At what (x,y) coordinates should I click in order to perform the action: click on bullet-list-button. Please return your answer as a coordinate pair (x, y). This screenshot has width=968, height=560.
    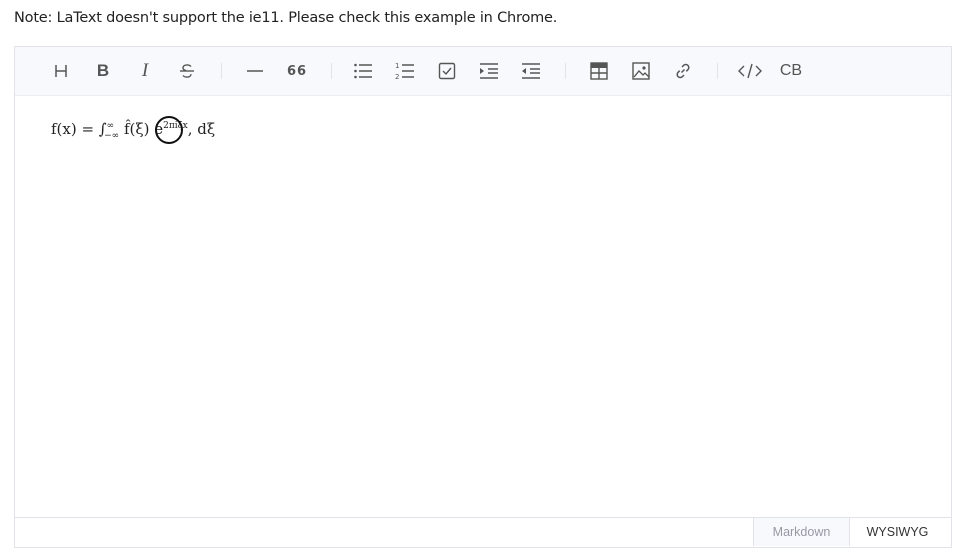
    Looking at the image, I should click on (363, 71).